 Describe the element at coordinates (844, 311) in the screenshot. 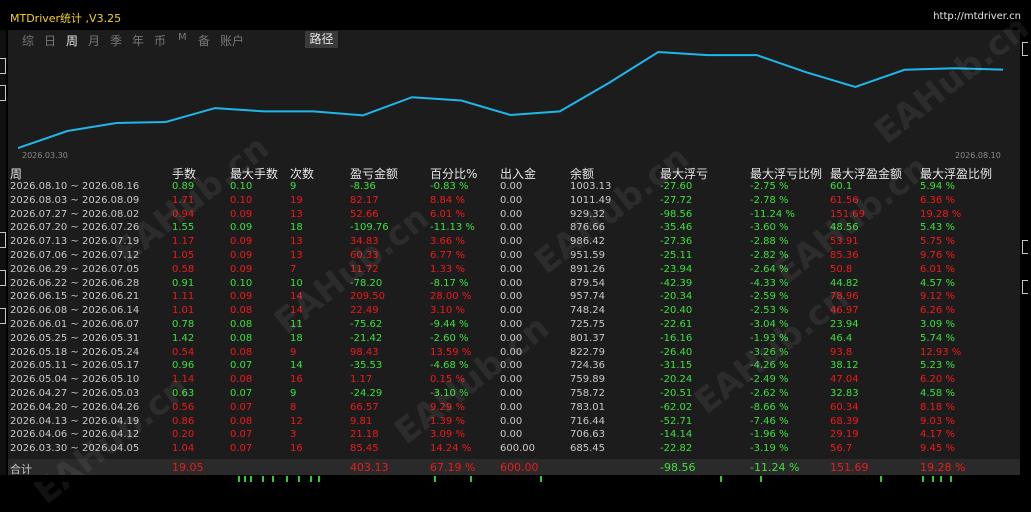

I see `cell-max-profit: 46.97` at that location.